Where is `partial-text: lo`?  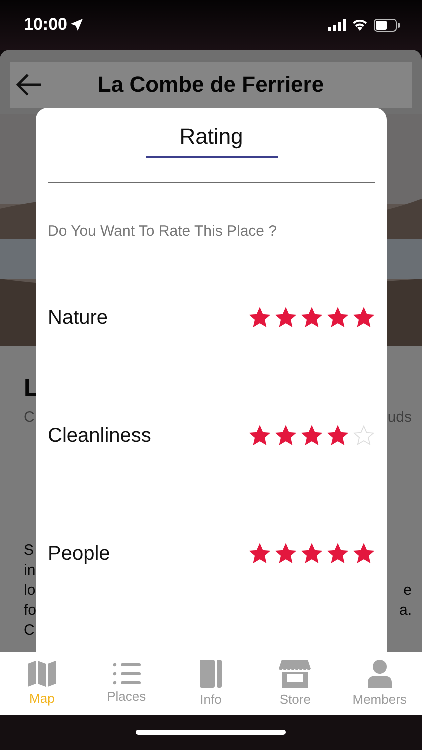
partial-text: lo is located at coordinates (30, 590).